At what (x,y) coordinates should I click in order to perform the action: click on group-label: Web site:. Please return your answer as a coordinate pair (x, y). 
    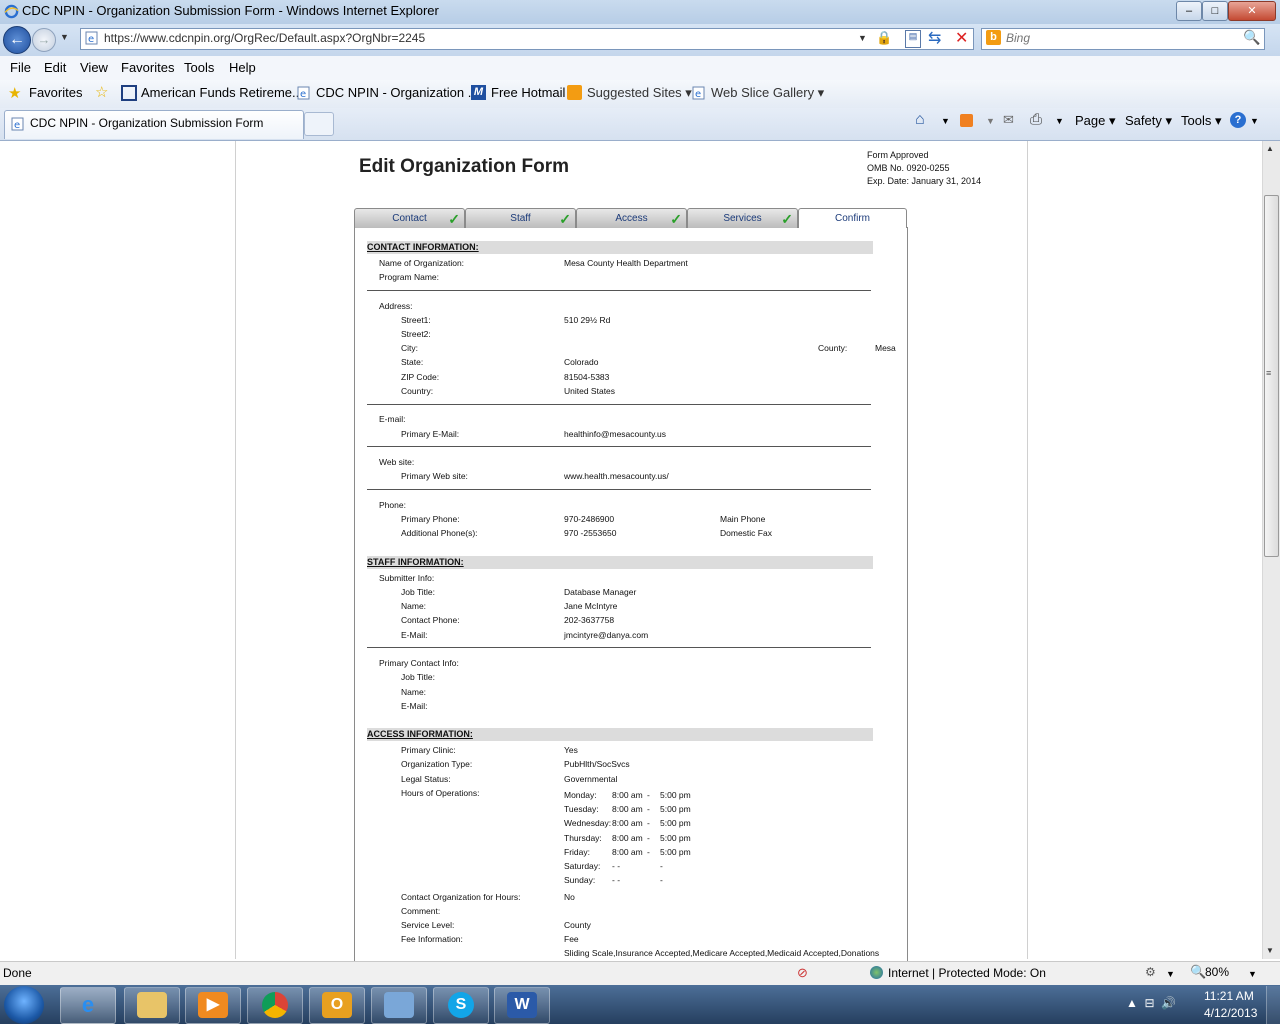
    Looking at the image, I should click on (397, 462).